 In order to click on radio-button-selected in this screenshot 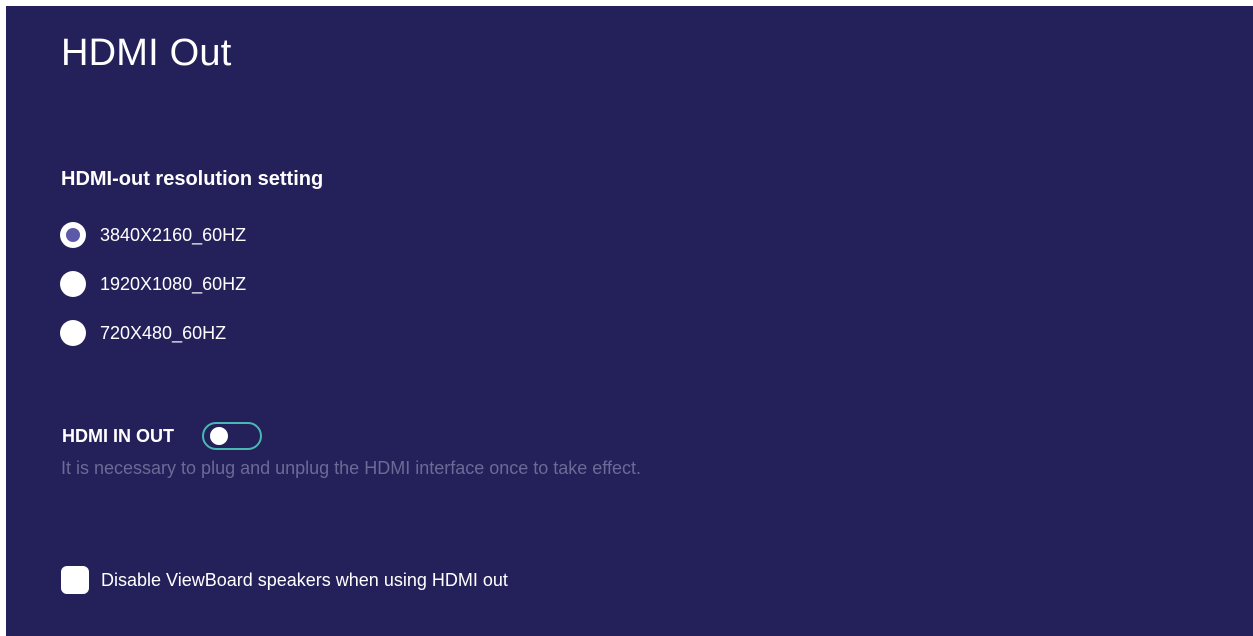, I will do `click(73, 235)`.